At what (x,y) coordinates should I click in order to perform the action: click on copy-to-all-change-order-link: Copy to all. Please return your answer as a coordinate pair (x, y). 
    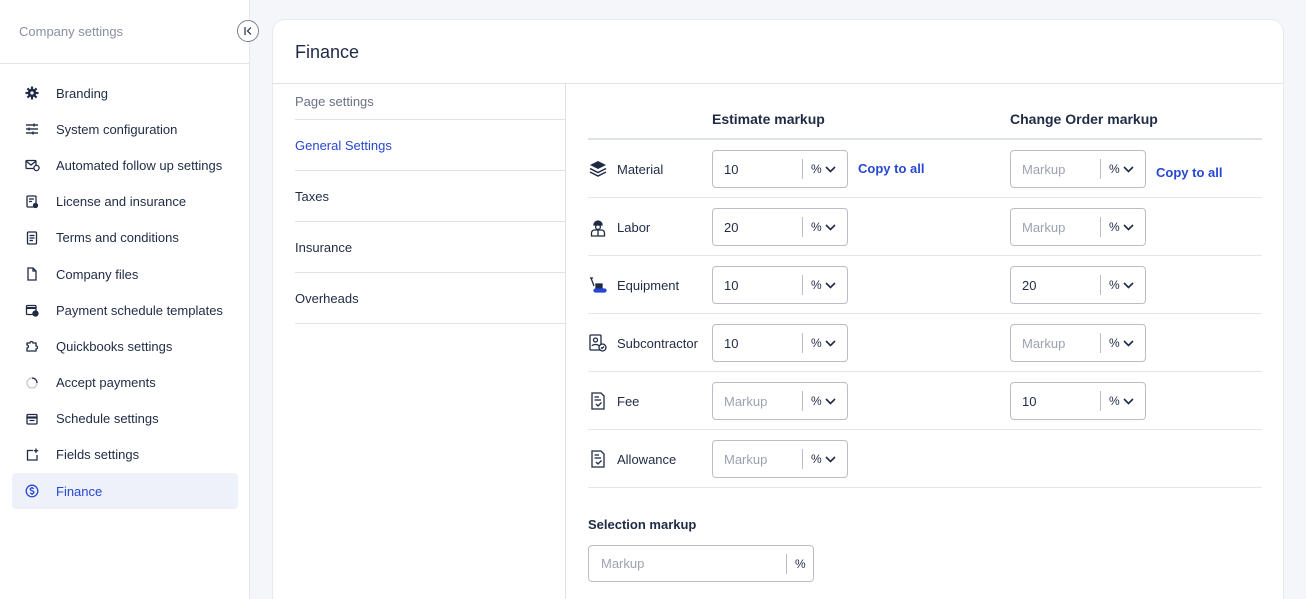
    Looking at the image, I should click on (1189, 172).